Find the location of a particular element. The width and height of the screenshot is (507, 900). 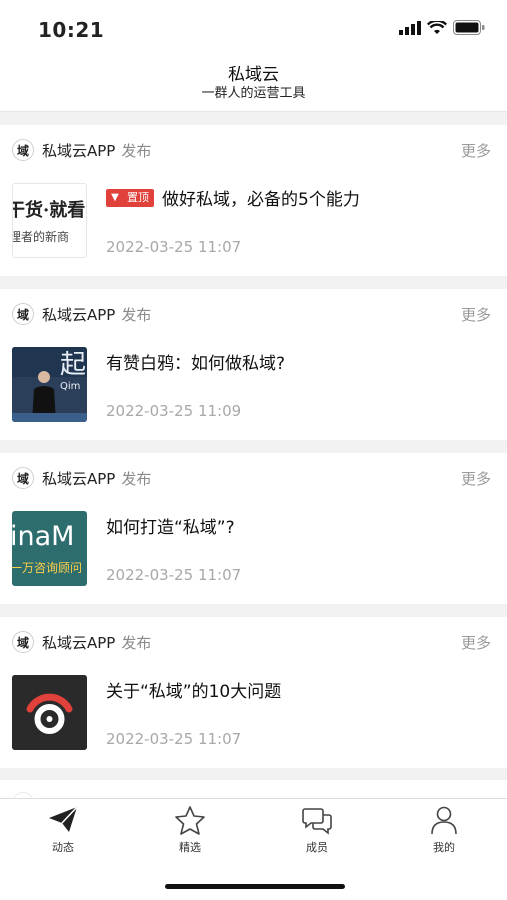

app-logo-image is located at coordinates (49, 712).